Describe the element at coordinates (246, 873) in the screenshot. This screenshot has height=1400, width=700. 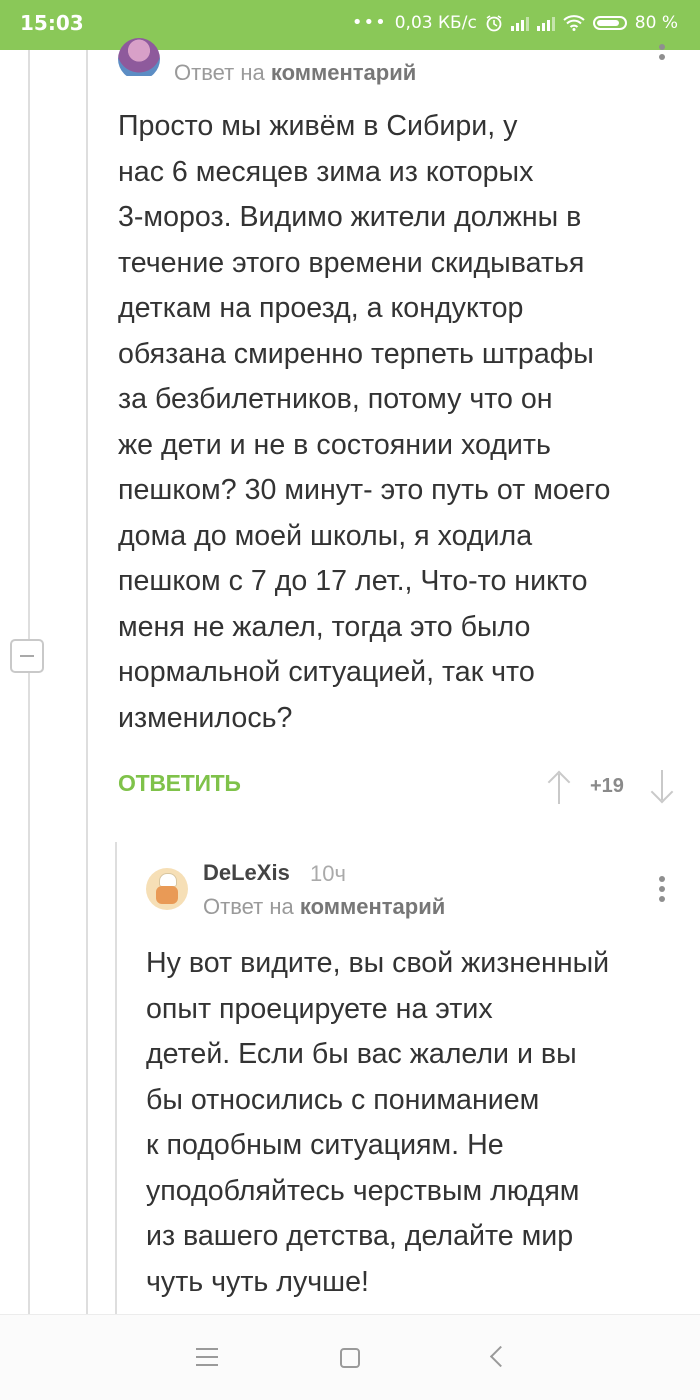
I see `comment-author: DeLeXis` at that location.